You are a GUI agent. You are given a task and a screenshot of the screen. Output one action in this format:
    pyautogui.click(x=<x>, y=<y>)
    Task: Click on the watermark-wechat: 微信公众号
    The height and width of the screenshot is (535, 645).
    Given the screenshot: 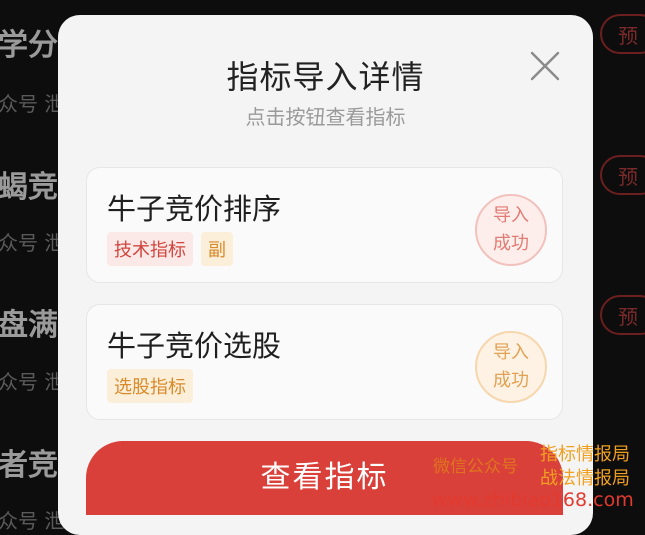 What is the action you would take?
    pyautogui.click(x=475, y=467)
    